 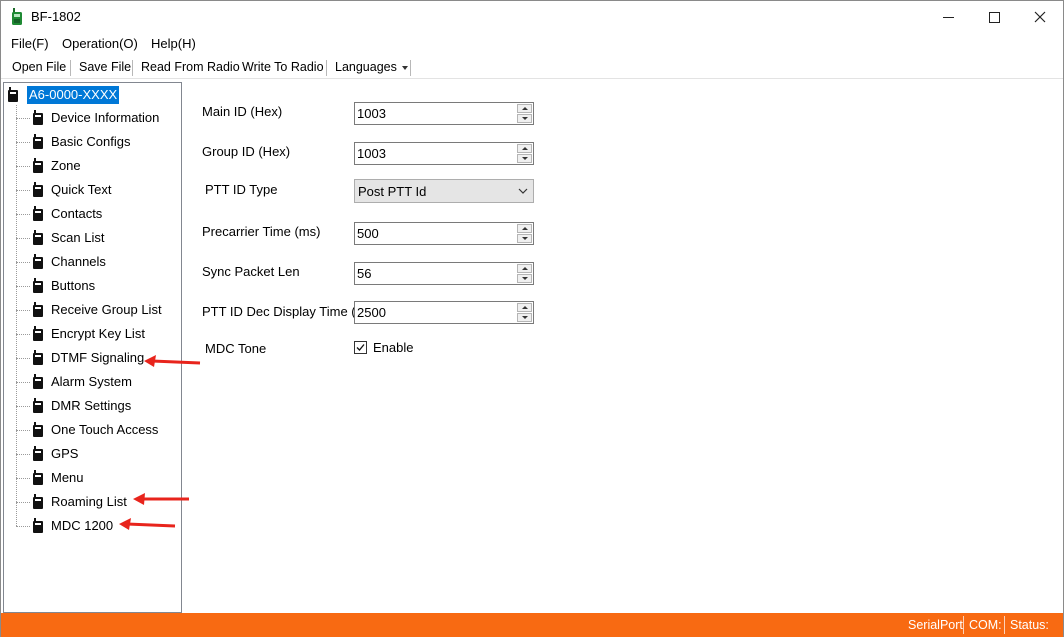 I want to click on ptt-id-type-label: PTT ID Type, so click(x=241, y=189).